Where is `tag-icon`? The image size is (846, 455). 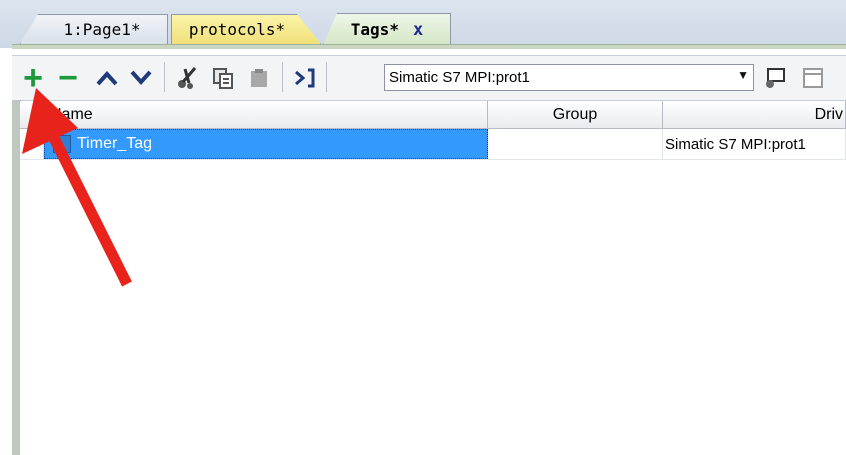 tag-icon is located at coordinates (62, 144).